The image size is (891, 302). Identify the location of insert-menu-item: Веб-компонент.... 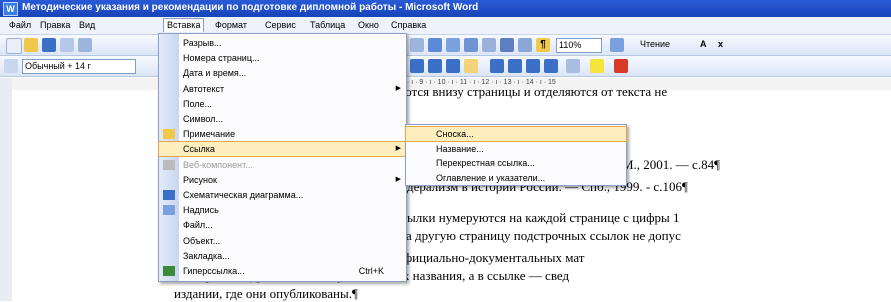
(282, 165).